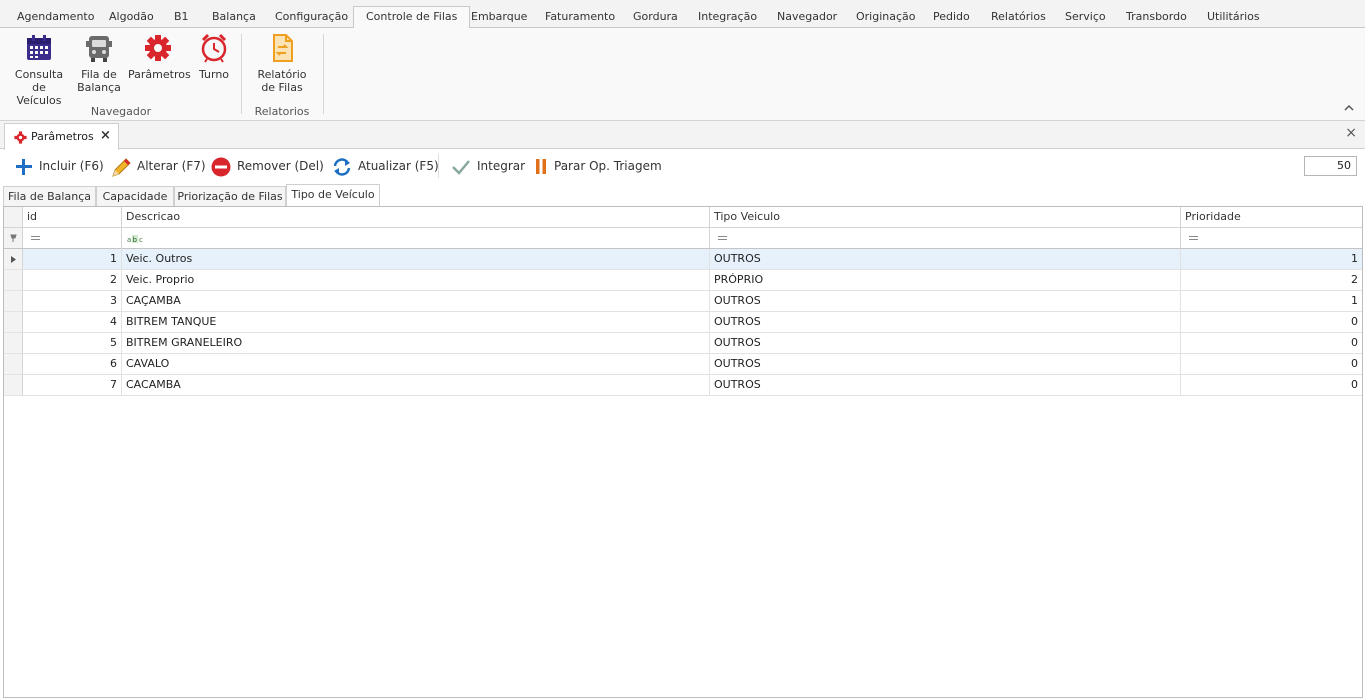 The height and width of the screenshot is (699, 1365). Describe the element at coordinates (655, 17) in the screenshot. I see `tab-gordura: Gordura` at that location.